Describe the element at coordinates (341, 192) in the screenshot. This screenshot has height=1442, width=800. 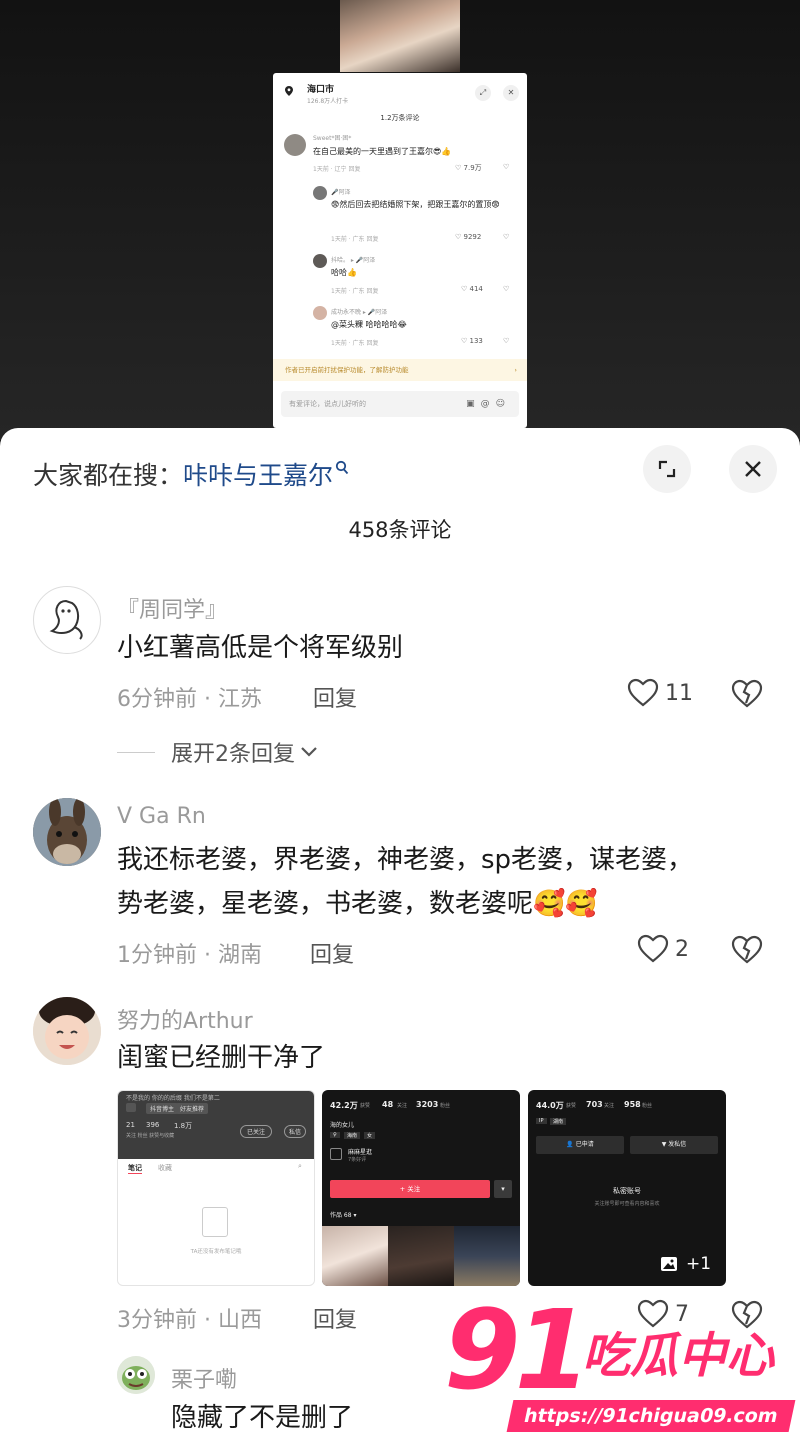
I see `inner-username: 🎤阿泽` at that location.